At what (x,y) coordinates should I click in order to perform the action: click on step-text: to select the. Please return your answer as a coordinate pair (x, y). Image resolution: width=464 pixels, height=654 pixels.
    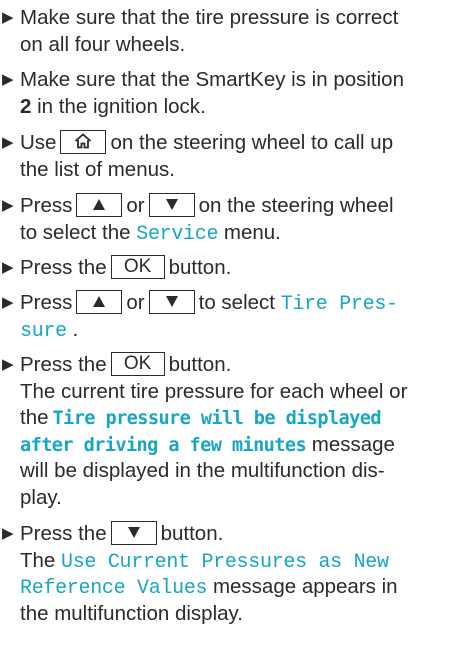
    Looking at the image, I should click on (75, 232).